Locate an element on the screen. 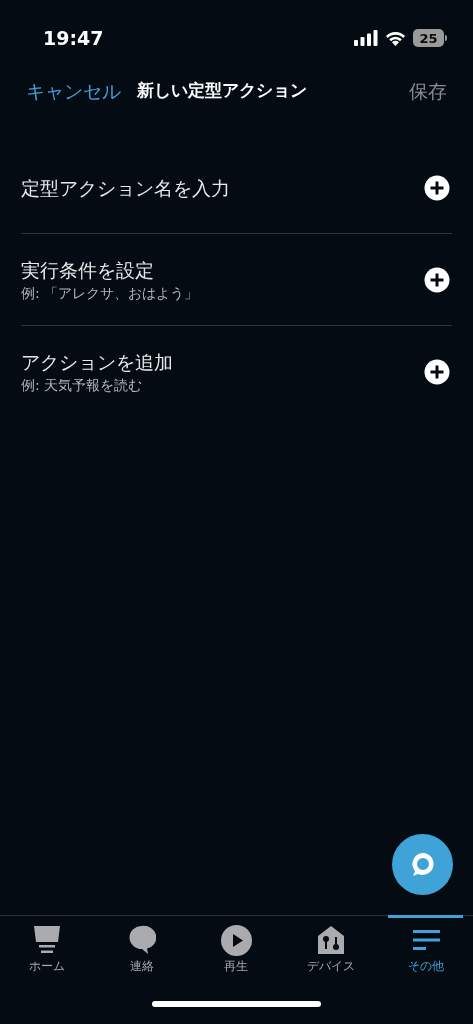  cancel-button: キャンセル is located at coordinates (73, 91).